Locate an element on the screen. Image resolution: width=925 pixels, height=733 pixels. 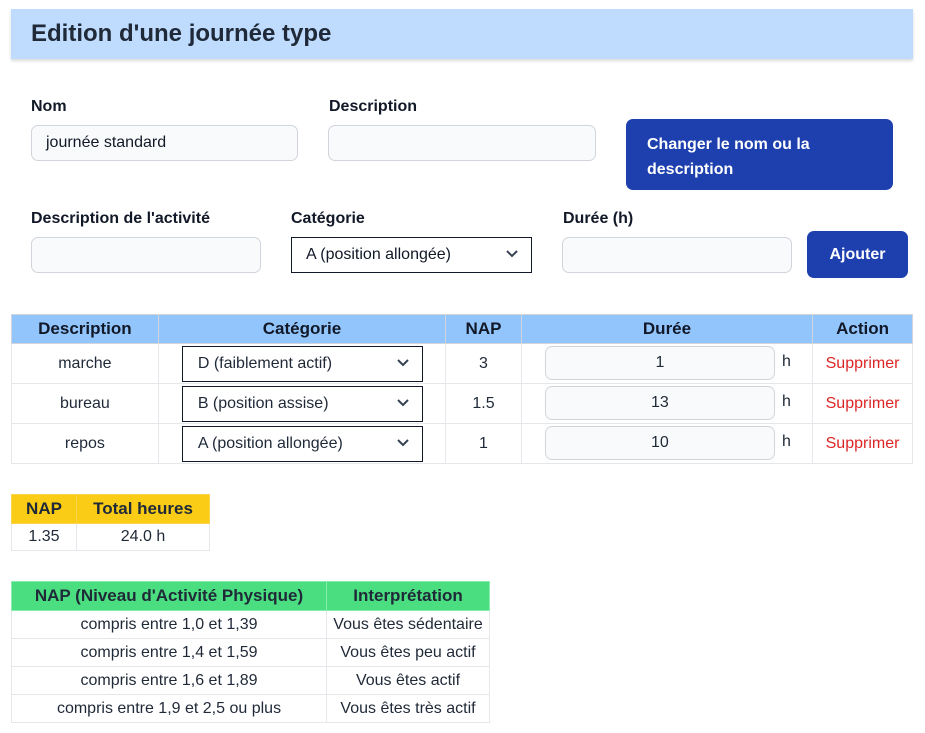
row-category-select: B (position assise) is located at coordinates (302, 404).